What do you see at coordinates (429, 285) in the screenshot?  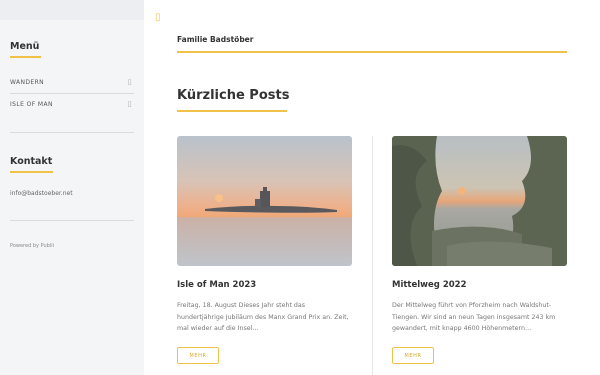 I see `post-title: Mittelweg 2022` at bounding box center [429, 285].